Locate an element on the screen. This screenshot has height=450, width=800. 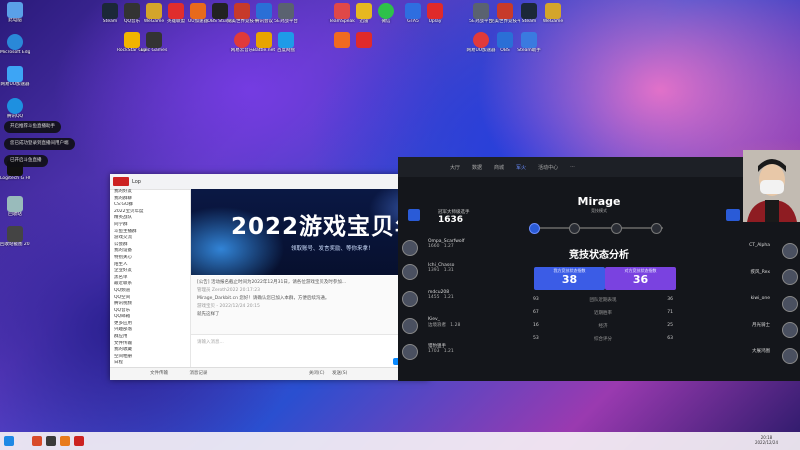
qq-list-item: 我的好友 is located at coordinates (150, 192).